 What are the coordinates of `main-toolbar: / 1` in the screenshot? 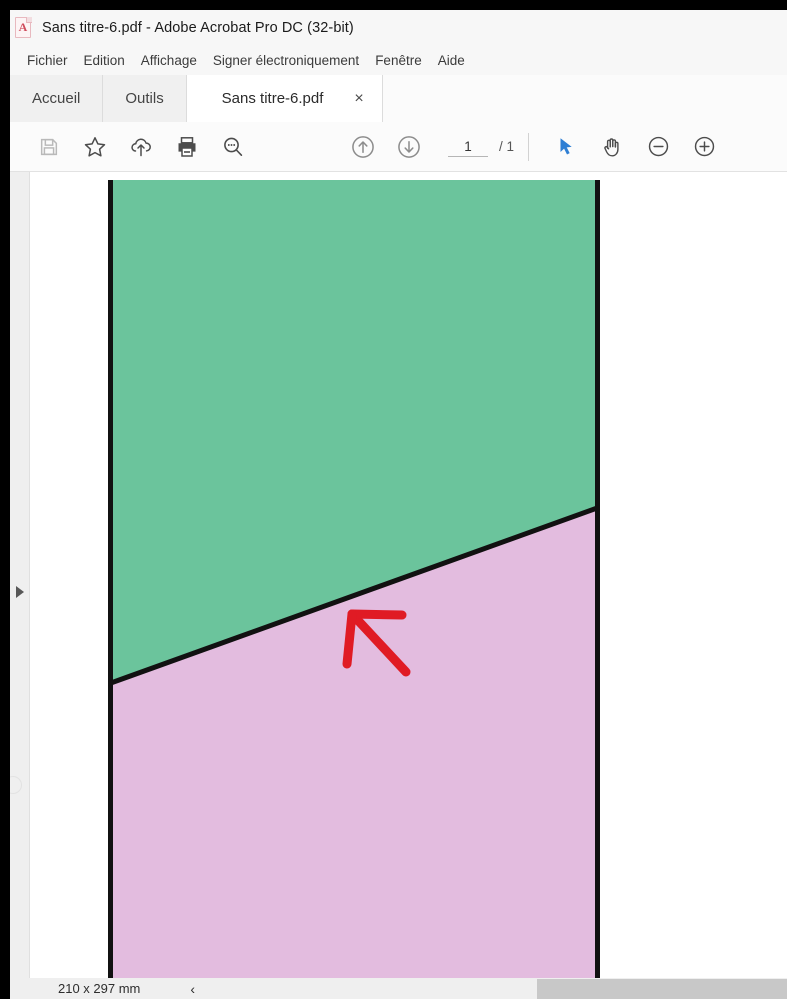 It's located at (398, 147).